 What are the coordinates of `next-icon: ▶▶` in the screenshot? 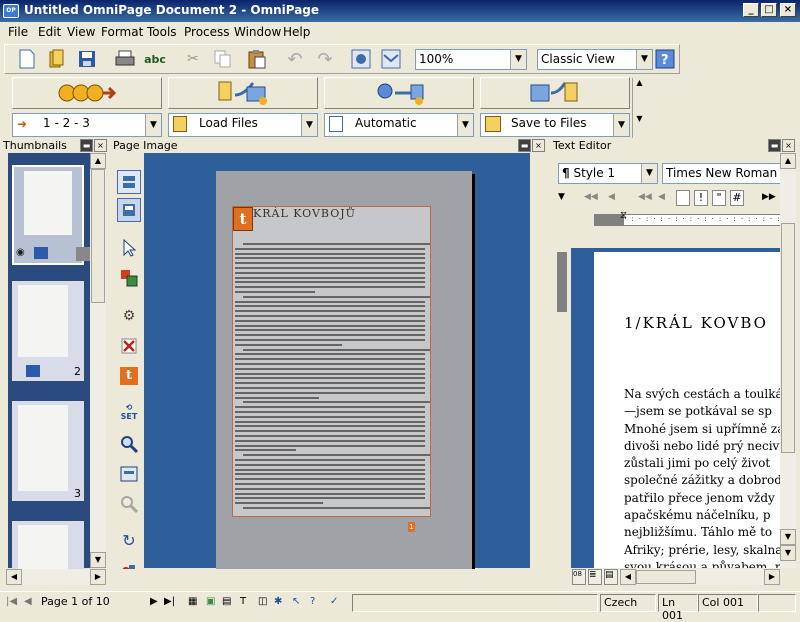 It's located at (769, 197).